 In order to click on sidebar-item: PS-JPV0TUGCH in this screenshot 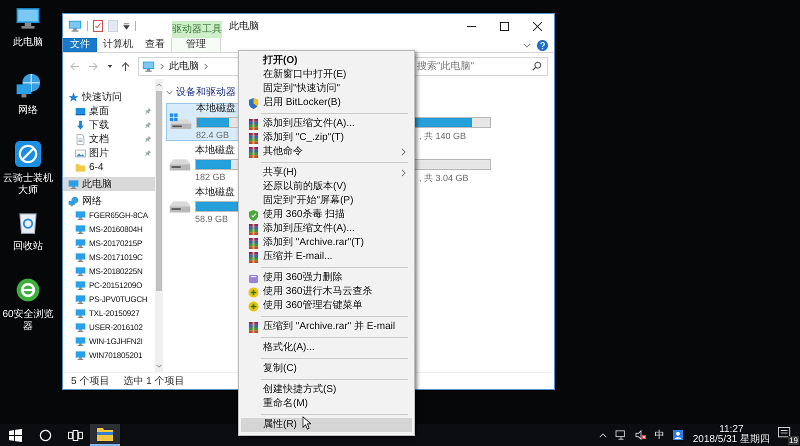, I will do `click(109, 299)`.